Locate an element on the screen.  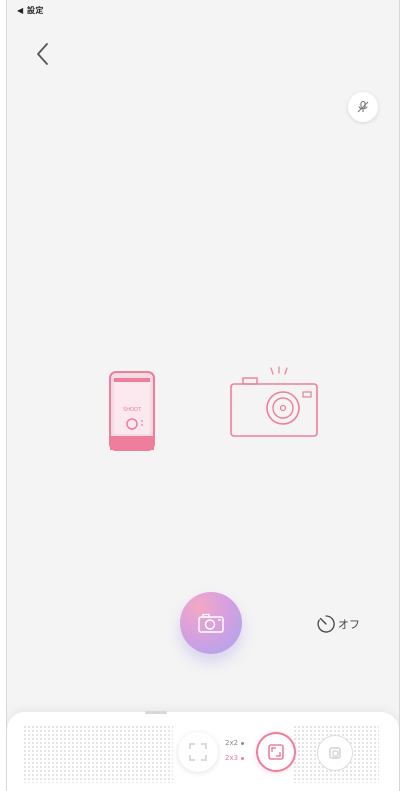
size-option-2x3-label: 2x3 is located at coordinates (232, 758).